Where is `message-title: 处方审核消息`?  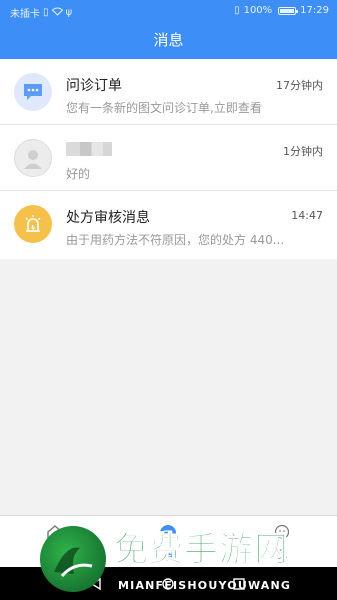
message-title: 处方审核消息 is located at coordinates (108, 218).